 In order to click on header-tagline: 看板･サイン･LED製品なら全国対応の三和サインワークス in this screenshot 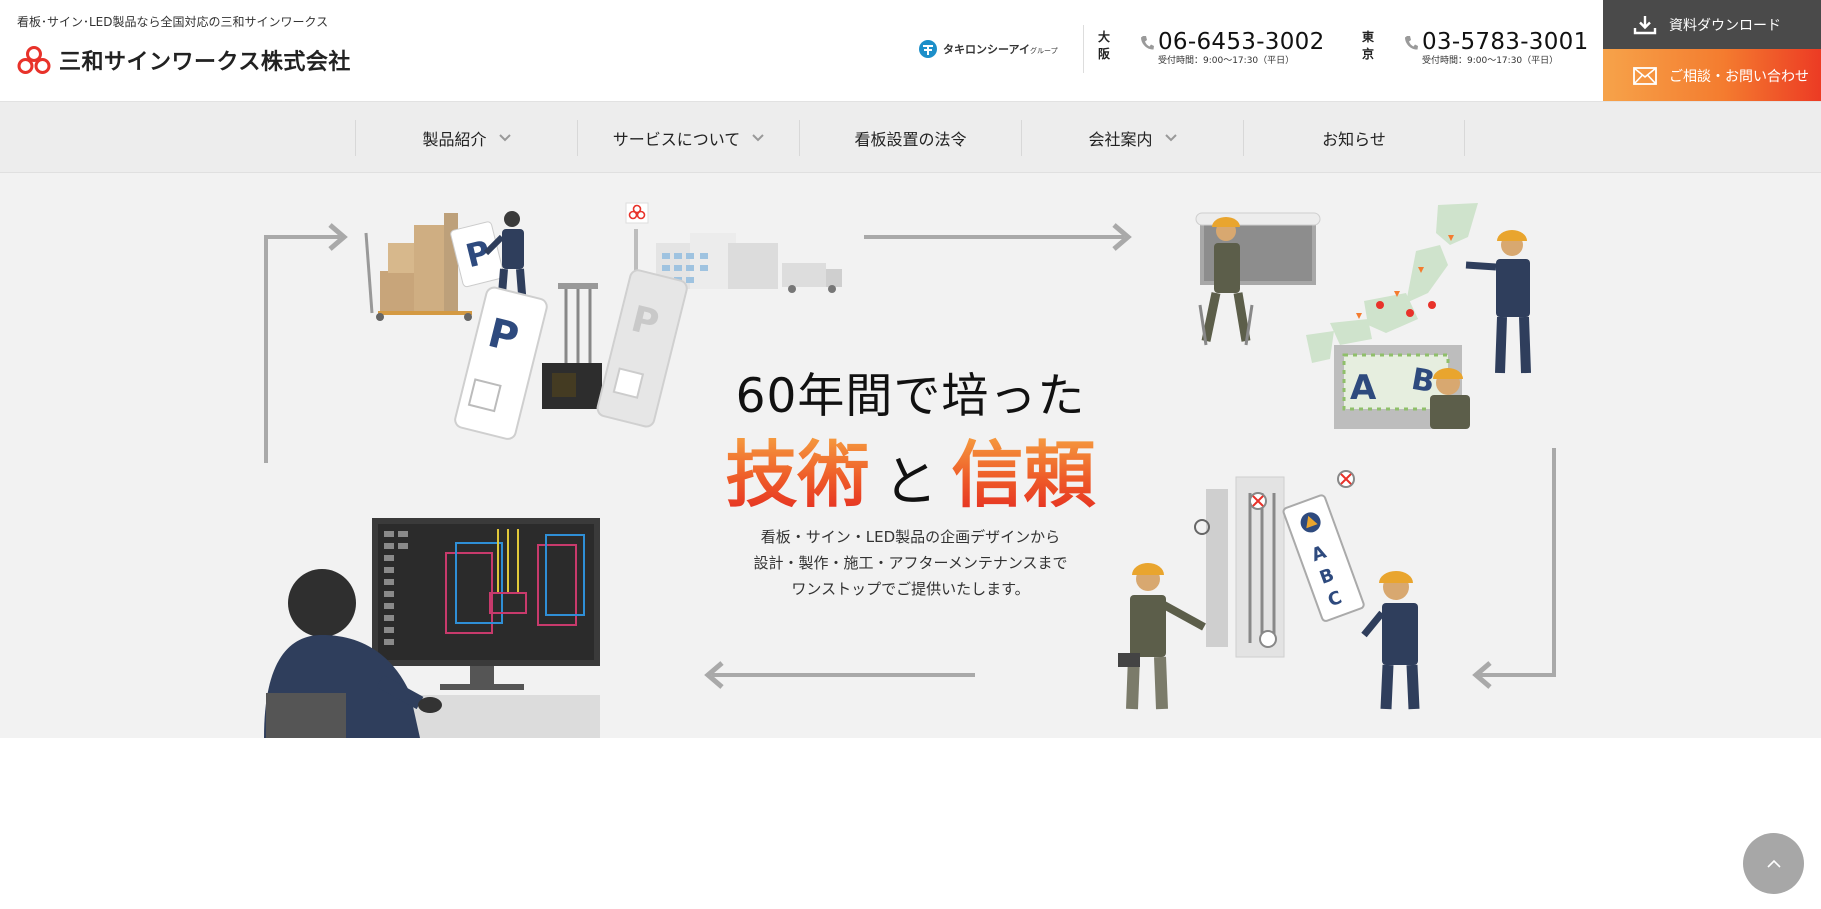, I will do `click(173, 22)`.